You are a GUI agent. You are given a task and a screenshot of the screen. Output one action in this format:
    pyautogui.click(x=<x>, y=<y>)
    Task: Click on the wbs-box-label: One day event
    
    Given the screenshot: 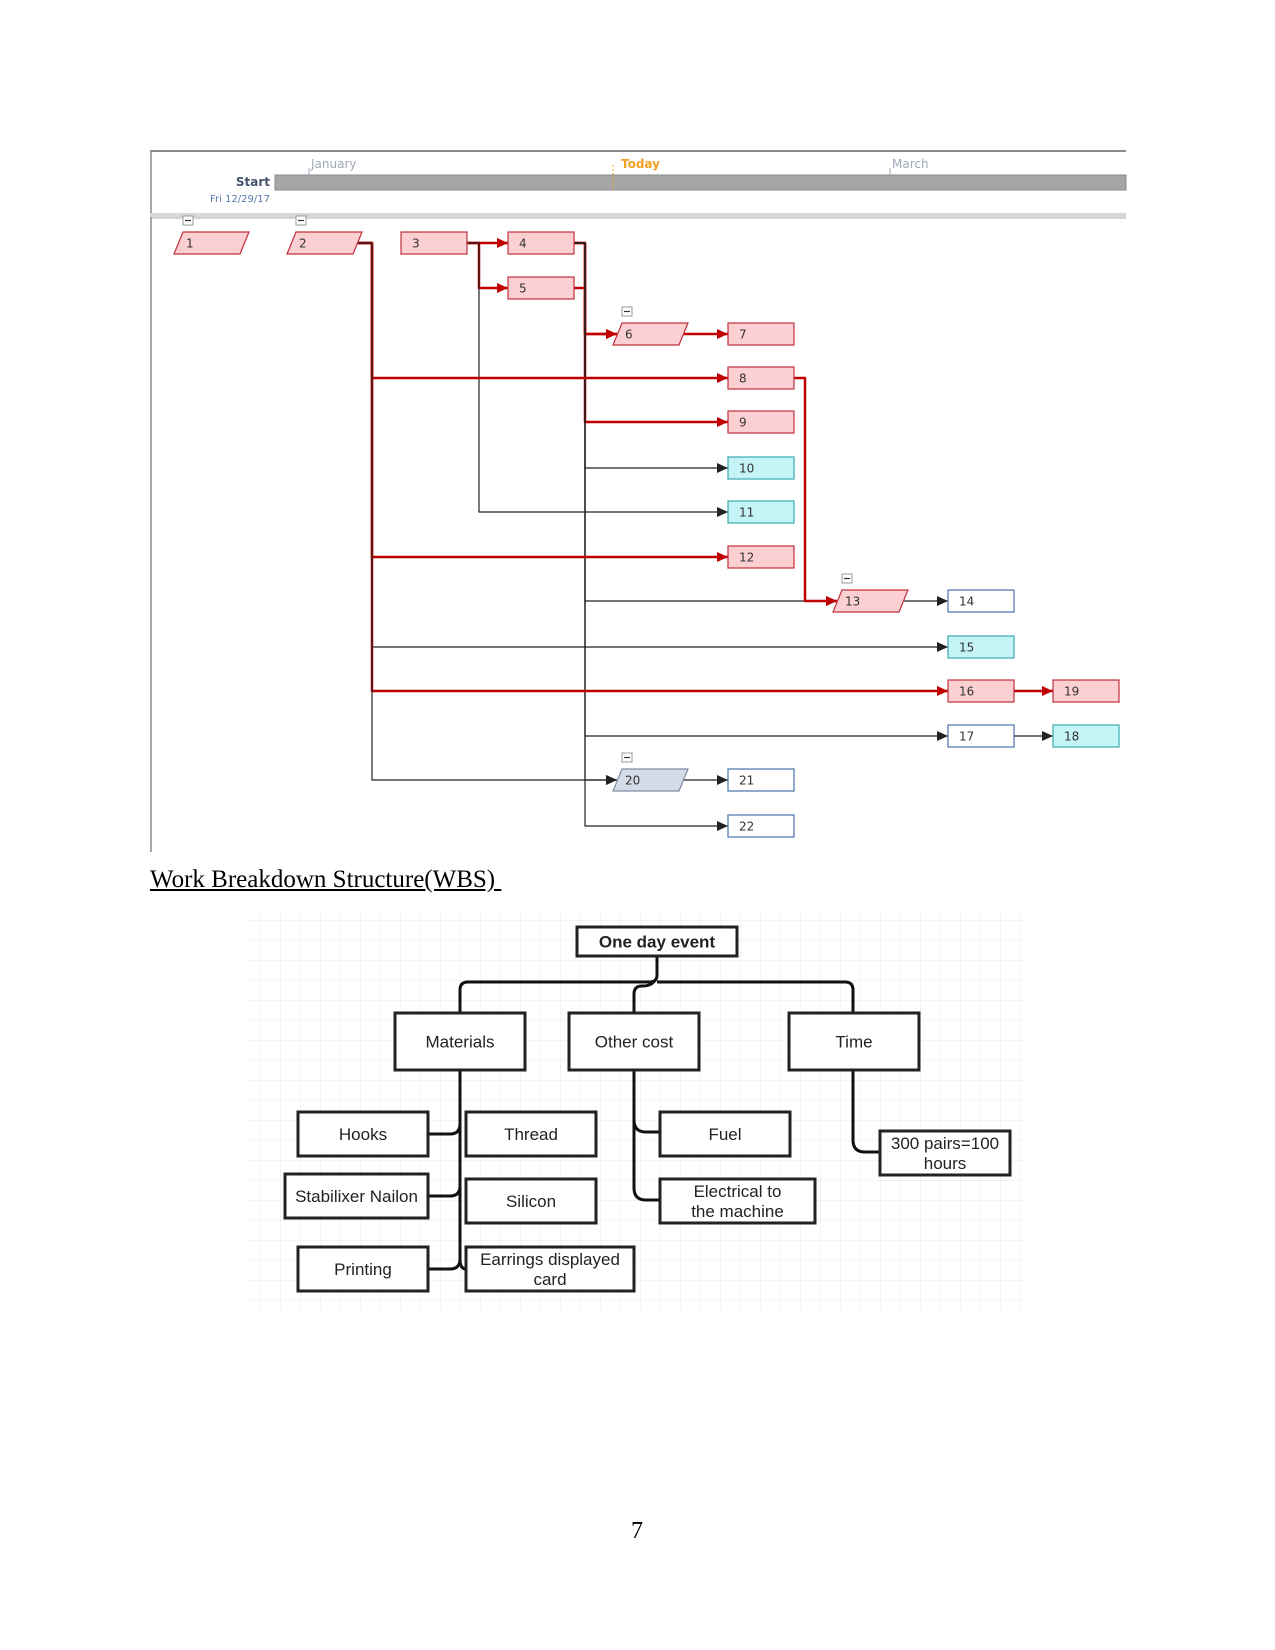 What is the action you would take?
    pyautogui.click(x=657, y=942)
    